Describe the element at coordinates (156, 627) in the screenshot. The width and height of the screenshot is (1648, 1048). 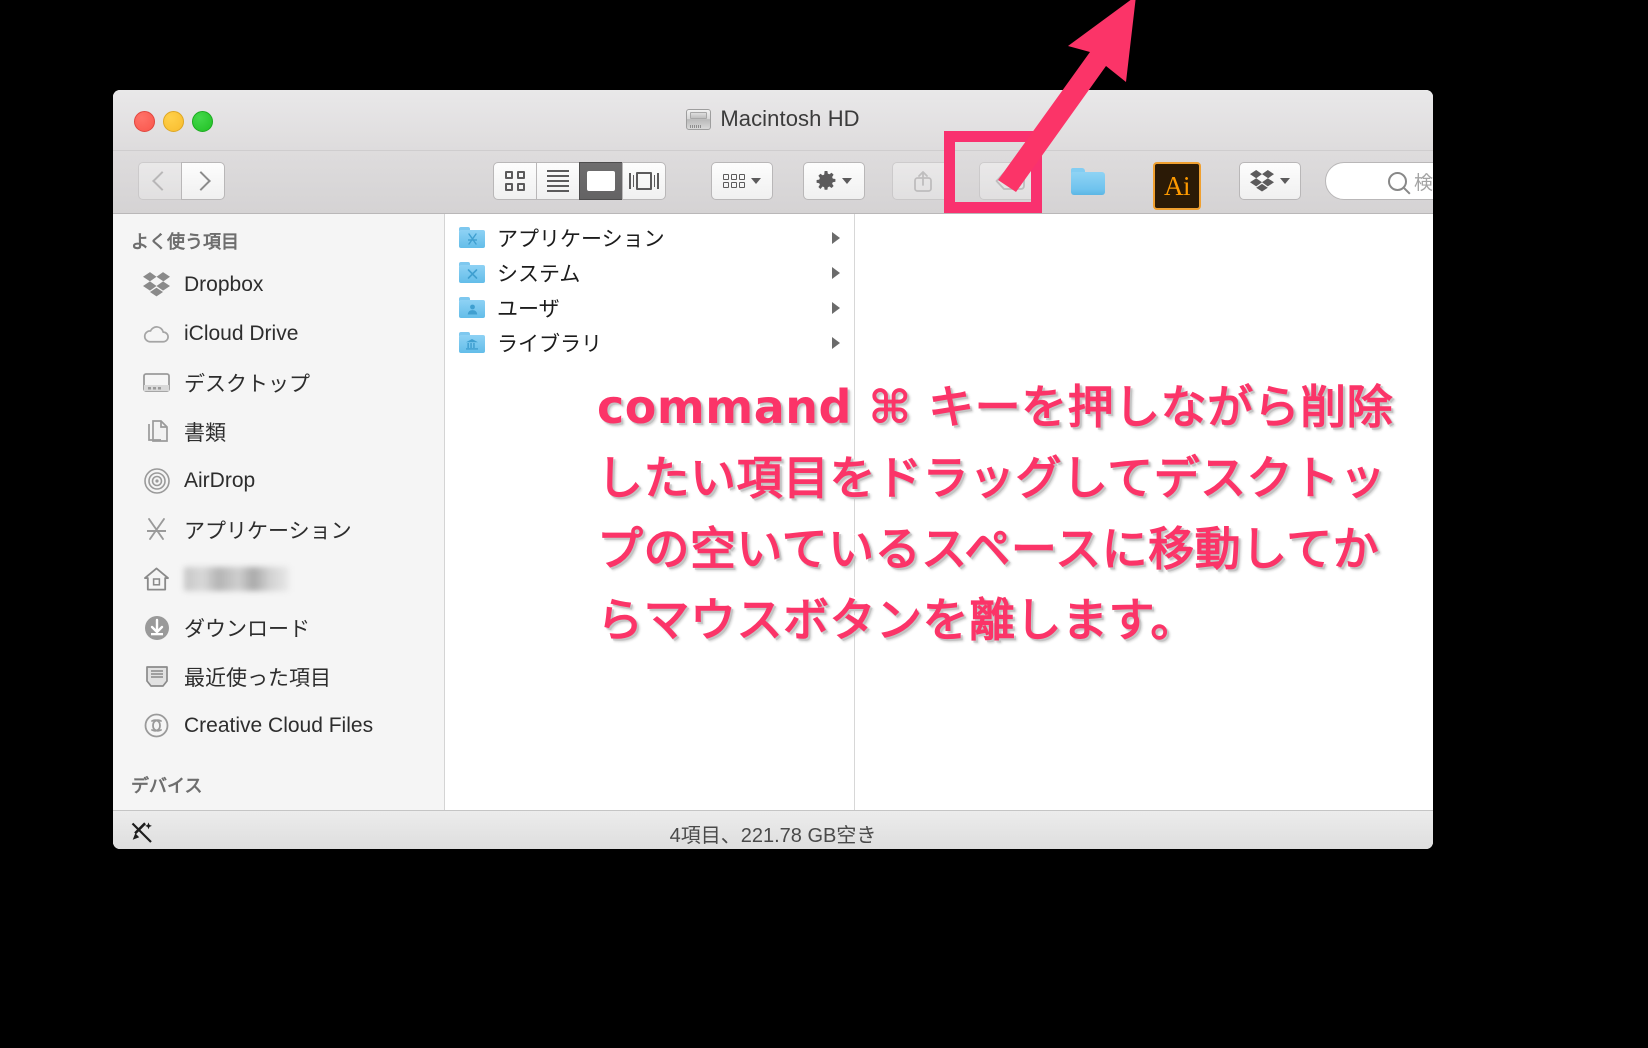
I see `downloads-icon` at that location.